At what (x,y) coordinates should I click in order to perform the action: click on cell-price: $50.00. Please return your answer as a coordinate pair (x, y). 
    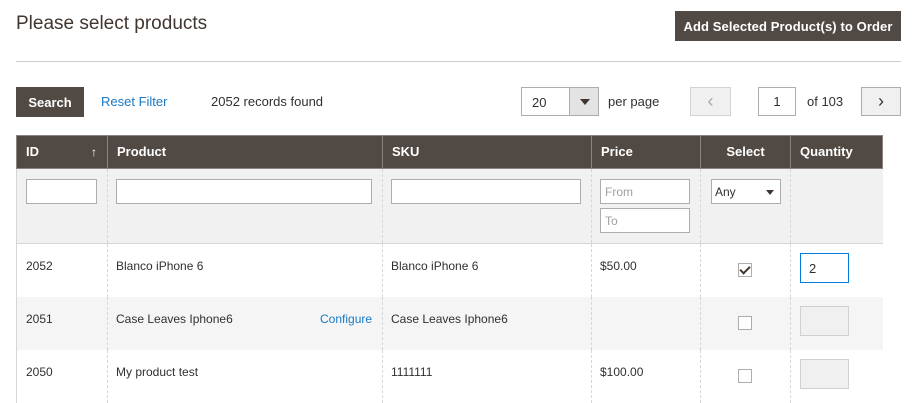
    Looking at the image, I should click on (618, 266).